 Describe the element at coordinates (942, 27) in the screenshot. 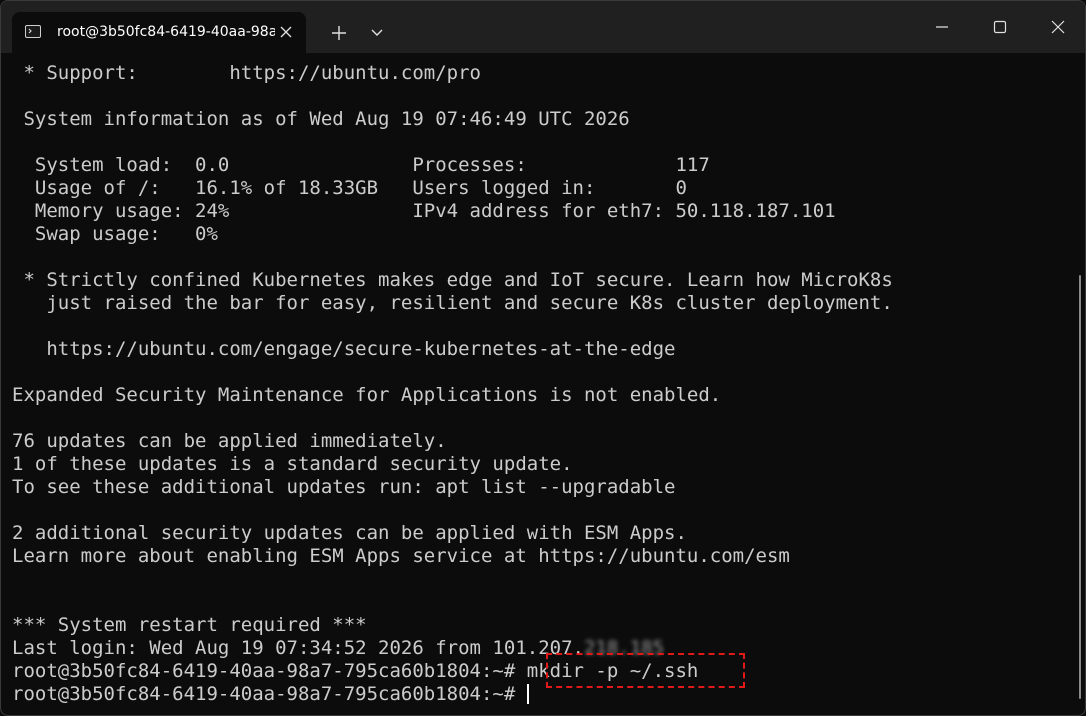

I see `minimize-icon` at that location.